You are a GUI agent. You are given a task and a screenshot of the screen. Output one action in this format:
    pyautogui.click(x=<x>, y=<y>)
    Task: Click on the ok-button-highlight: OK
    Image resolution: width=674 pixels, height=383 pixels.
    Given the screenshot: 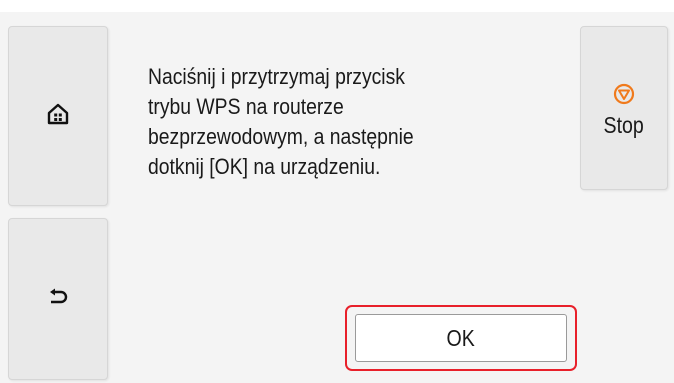 What is the action you would take?
    pyautogui.click(x=461, y=338)
    